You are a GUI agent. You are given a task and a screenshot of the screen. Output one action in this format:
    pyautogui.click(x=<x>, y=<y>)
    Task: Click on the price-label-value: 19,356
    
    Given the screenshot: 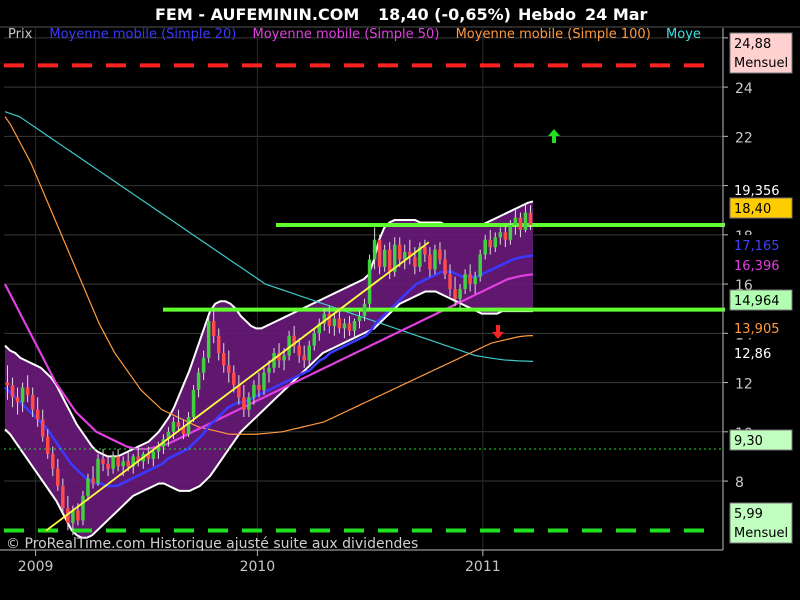 What is the action you would take?
    pyautogui.click(x=757, y=191)
    